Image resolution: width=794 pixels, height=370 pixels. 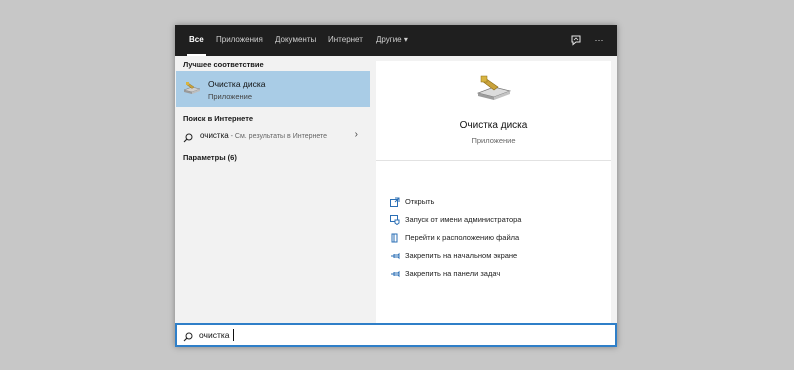 I want to click on action-run-as-admin: Запуск от имени администратора, so click(x=495, y=220).